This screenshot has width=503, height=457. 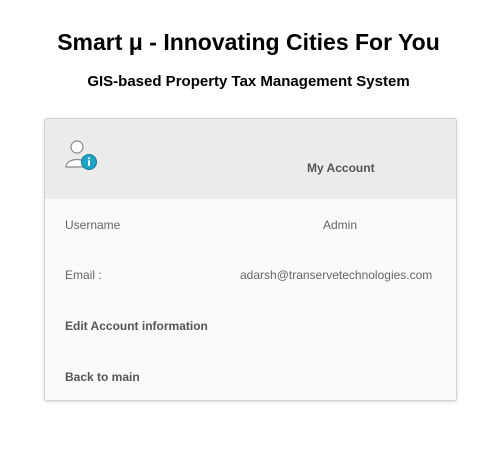 I want to click on edit-account-link: Edit Account information, so click(x=136, y=326).